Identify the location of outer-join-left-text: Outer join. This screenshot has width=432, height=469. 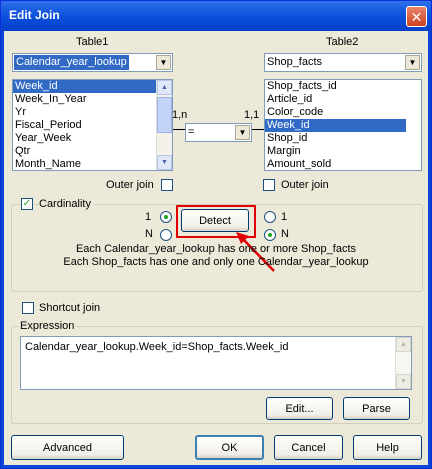
(130, 185).